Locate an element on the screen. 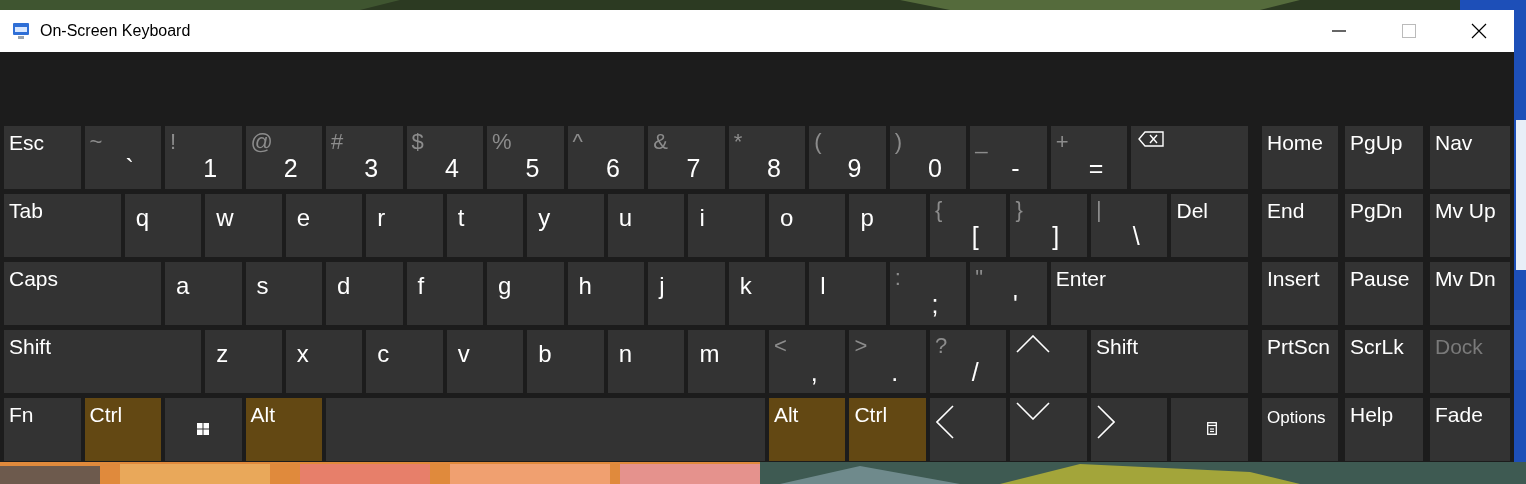 This screenshot has width=1526, height=484. keyboard-key: Esc is located at coordinates (42, 157).